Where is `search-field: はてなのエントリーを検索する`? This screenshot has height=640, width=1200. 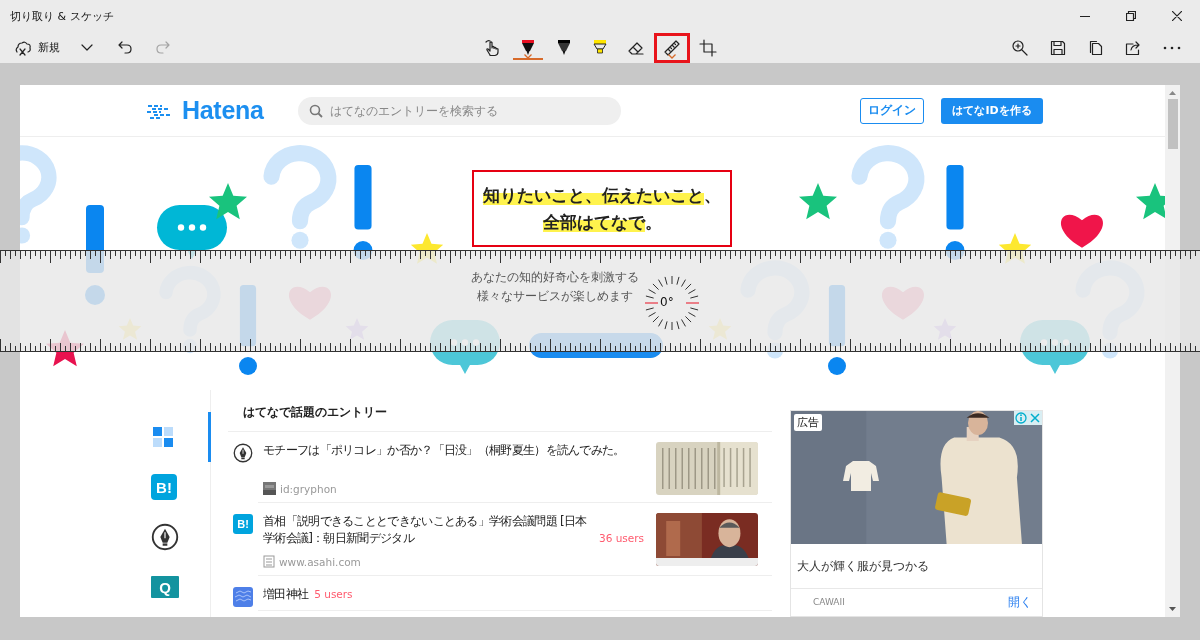
search-field: はてなのエントリーを検索する is located at coordinates (459, 110).